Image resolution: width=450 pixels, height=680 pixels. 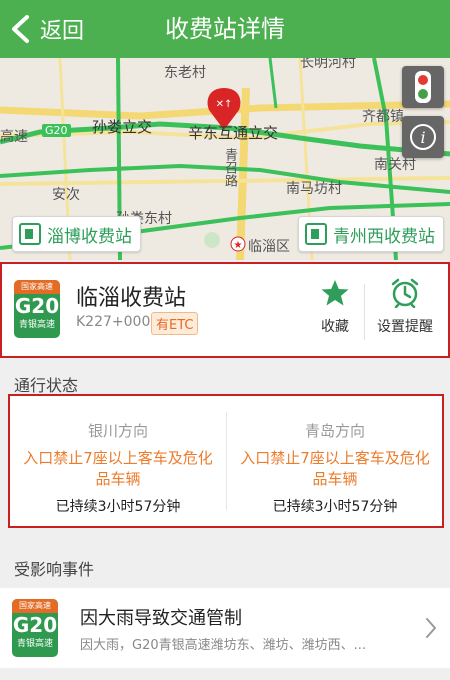 I want to click on reminder-label: 设置提醒, so click(x=405, y=327).